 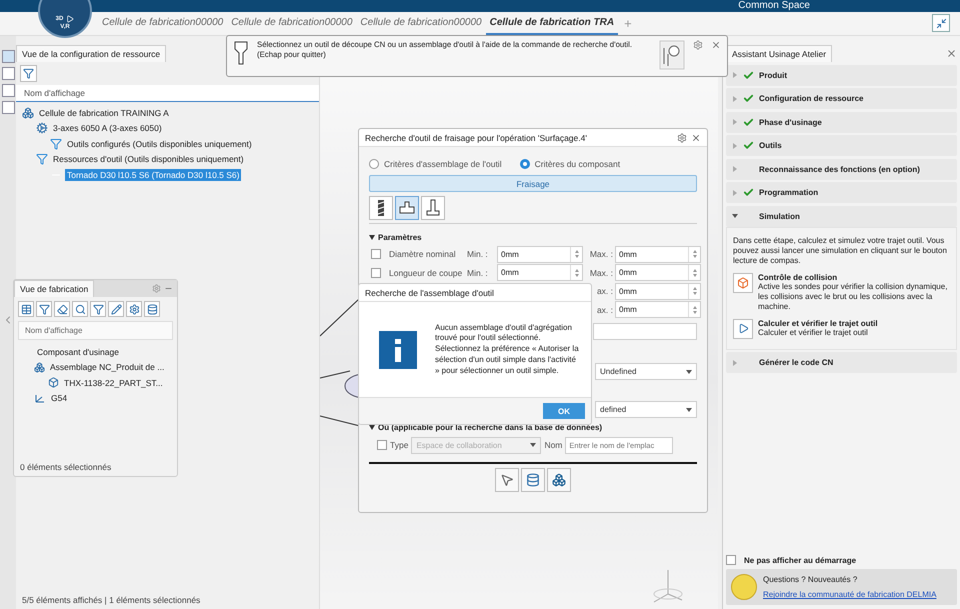 What do you see at coordinates (95, 330) in the screenshot?
I see `column-header: Nom d'affichage` at bounding box center [95, 330].